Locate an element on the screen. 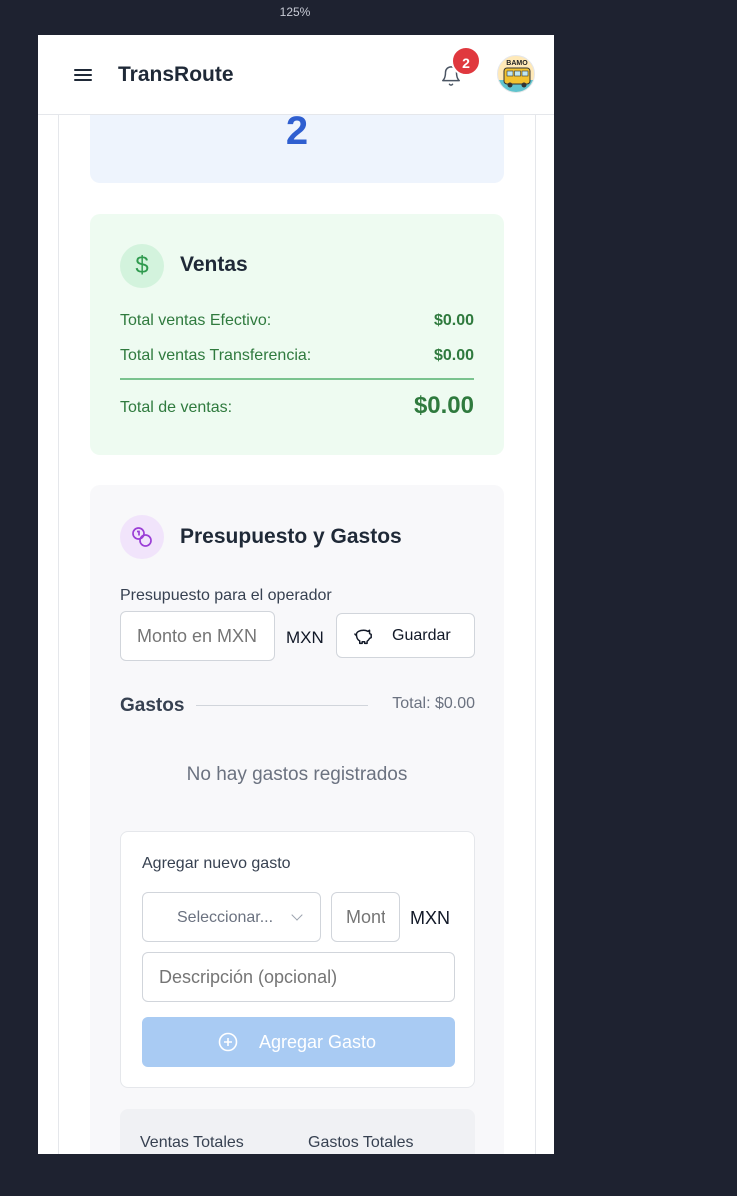 This screenshot has height=1196, width=737. sales-divider is located at coordinates (297, 379).